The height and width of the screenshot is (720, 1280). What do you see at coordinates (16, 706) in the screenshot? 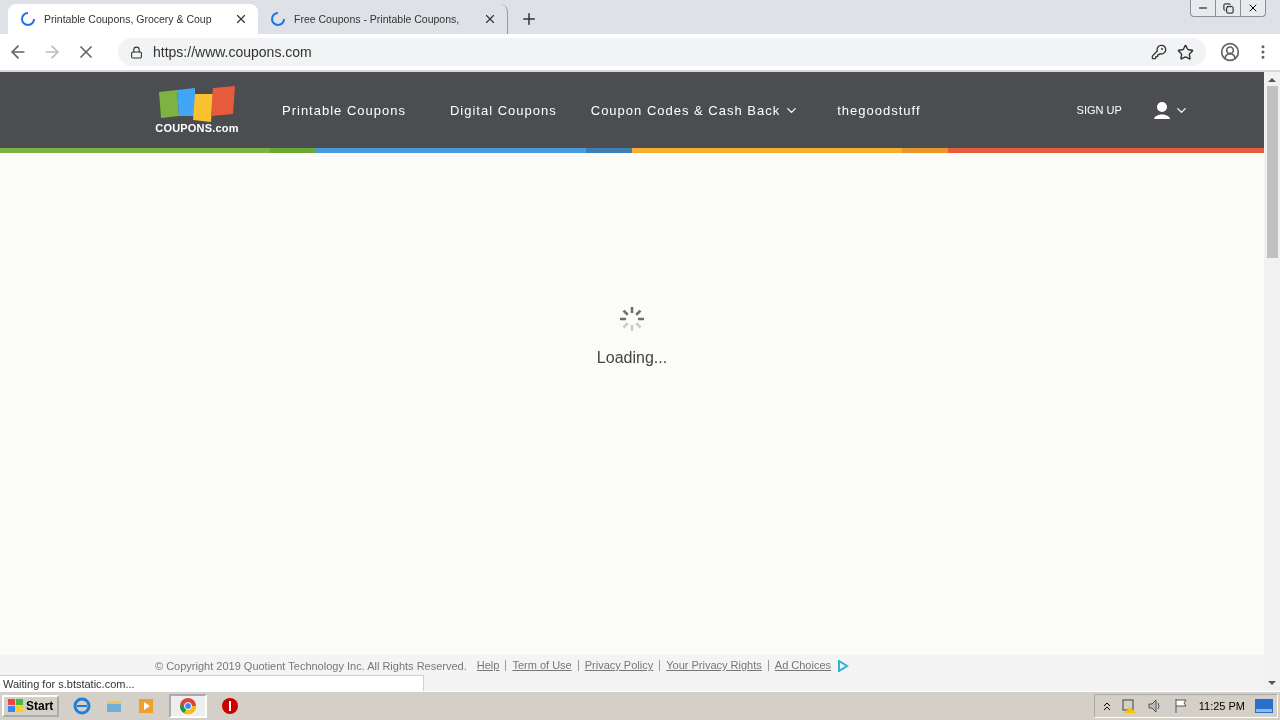
I see `windows-logo-icon` at bounding box center [16, 706].